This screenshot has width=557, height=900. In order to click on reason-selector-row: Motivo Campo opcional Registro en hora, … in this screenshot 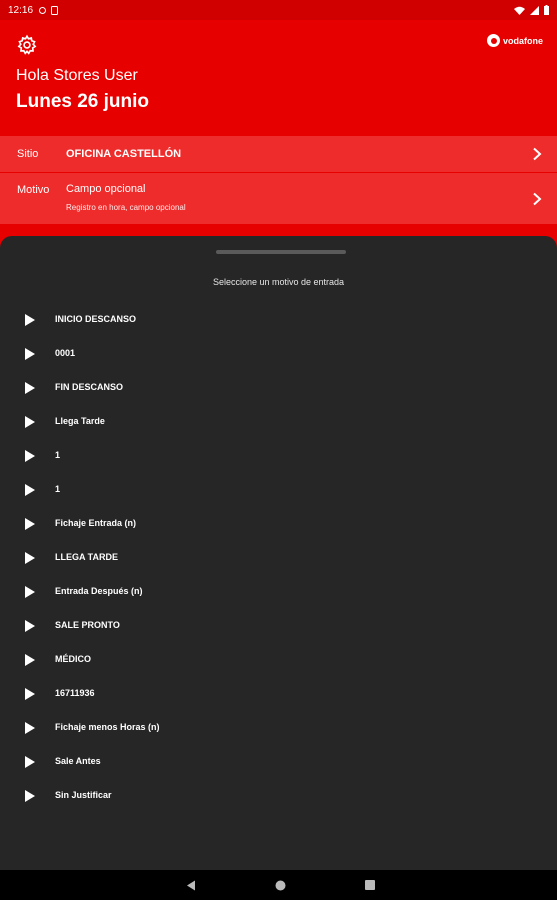, I will do `click(278, 198)`.